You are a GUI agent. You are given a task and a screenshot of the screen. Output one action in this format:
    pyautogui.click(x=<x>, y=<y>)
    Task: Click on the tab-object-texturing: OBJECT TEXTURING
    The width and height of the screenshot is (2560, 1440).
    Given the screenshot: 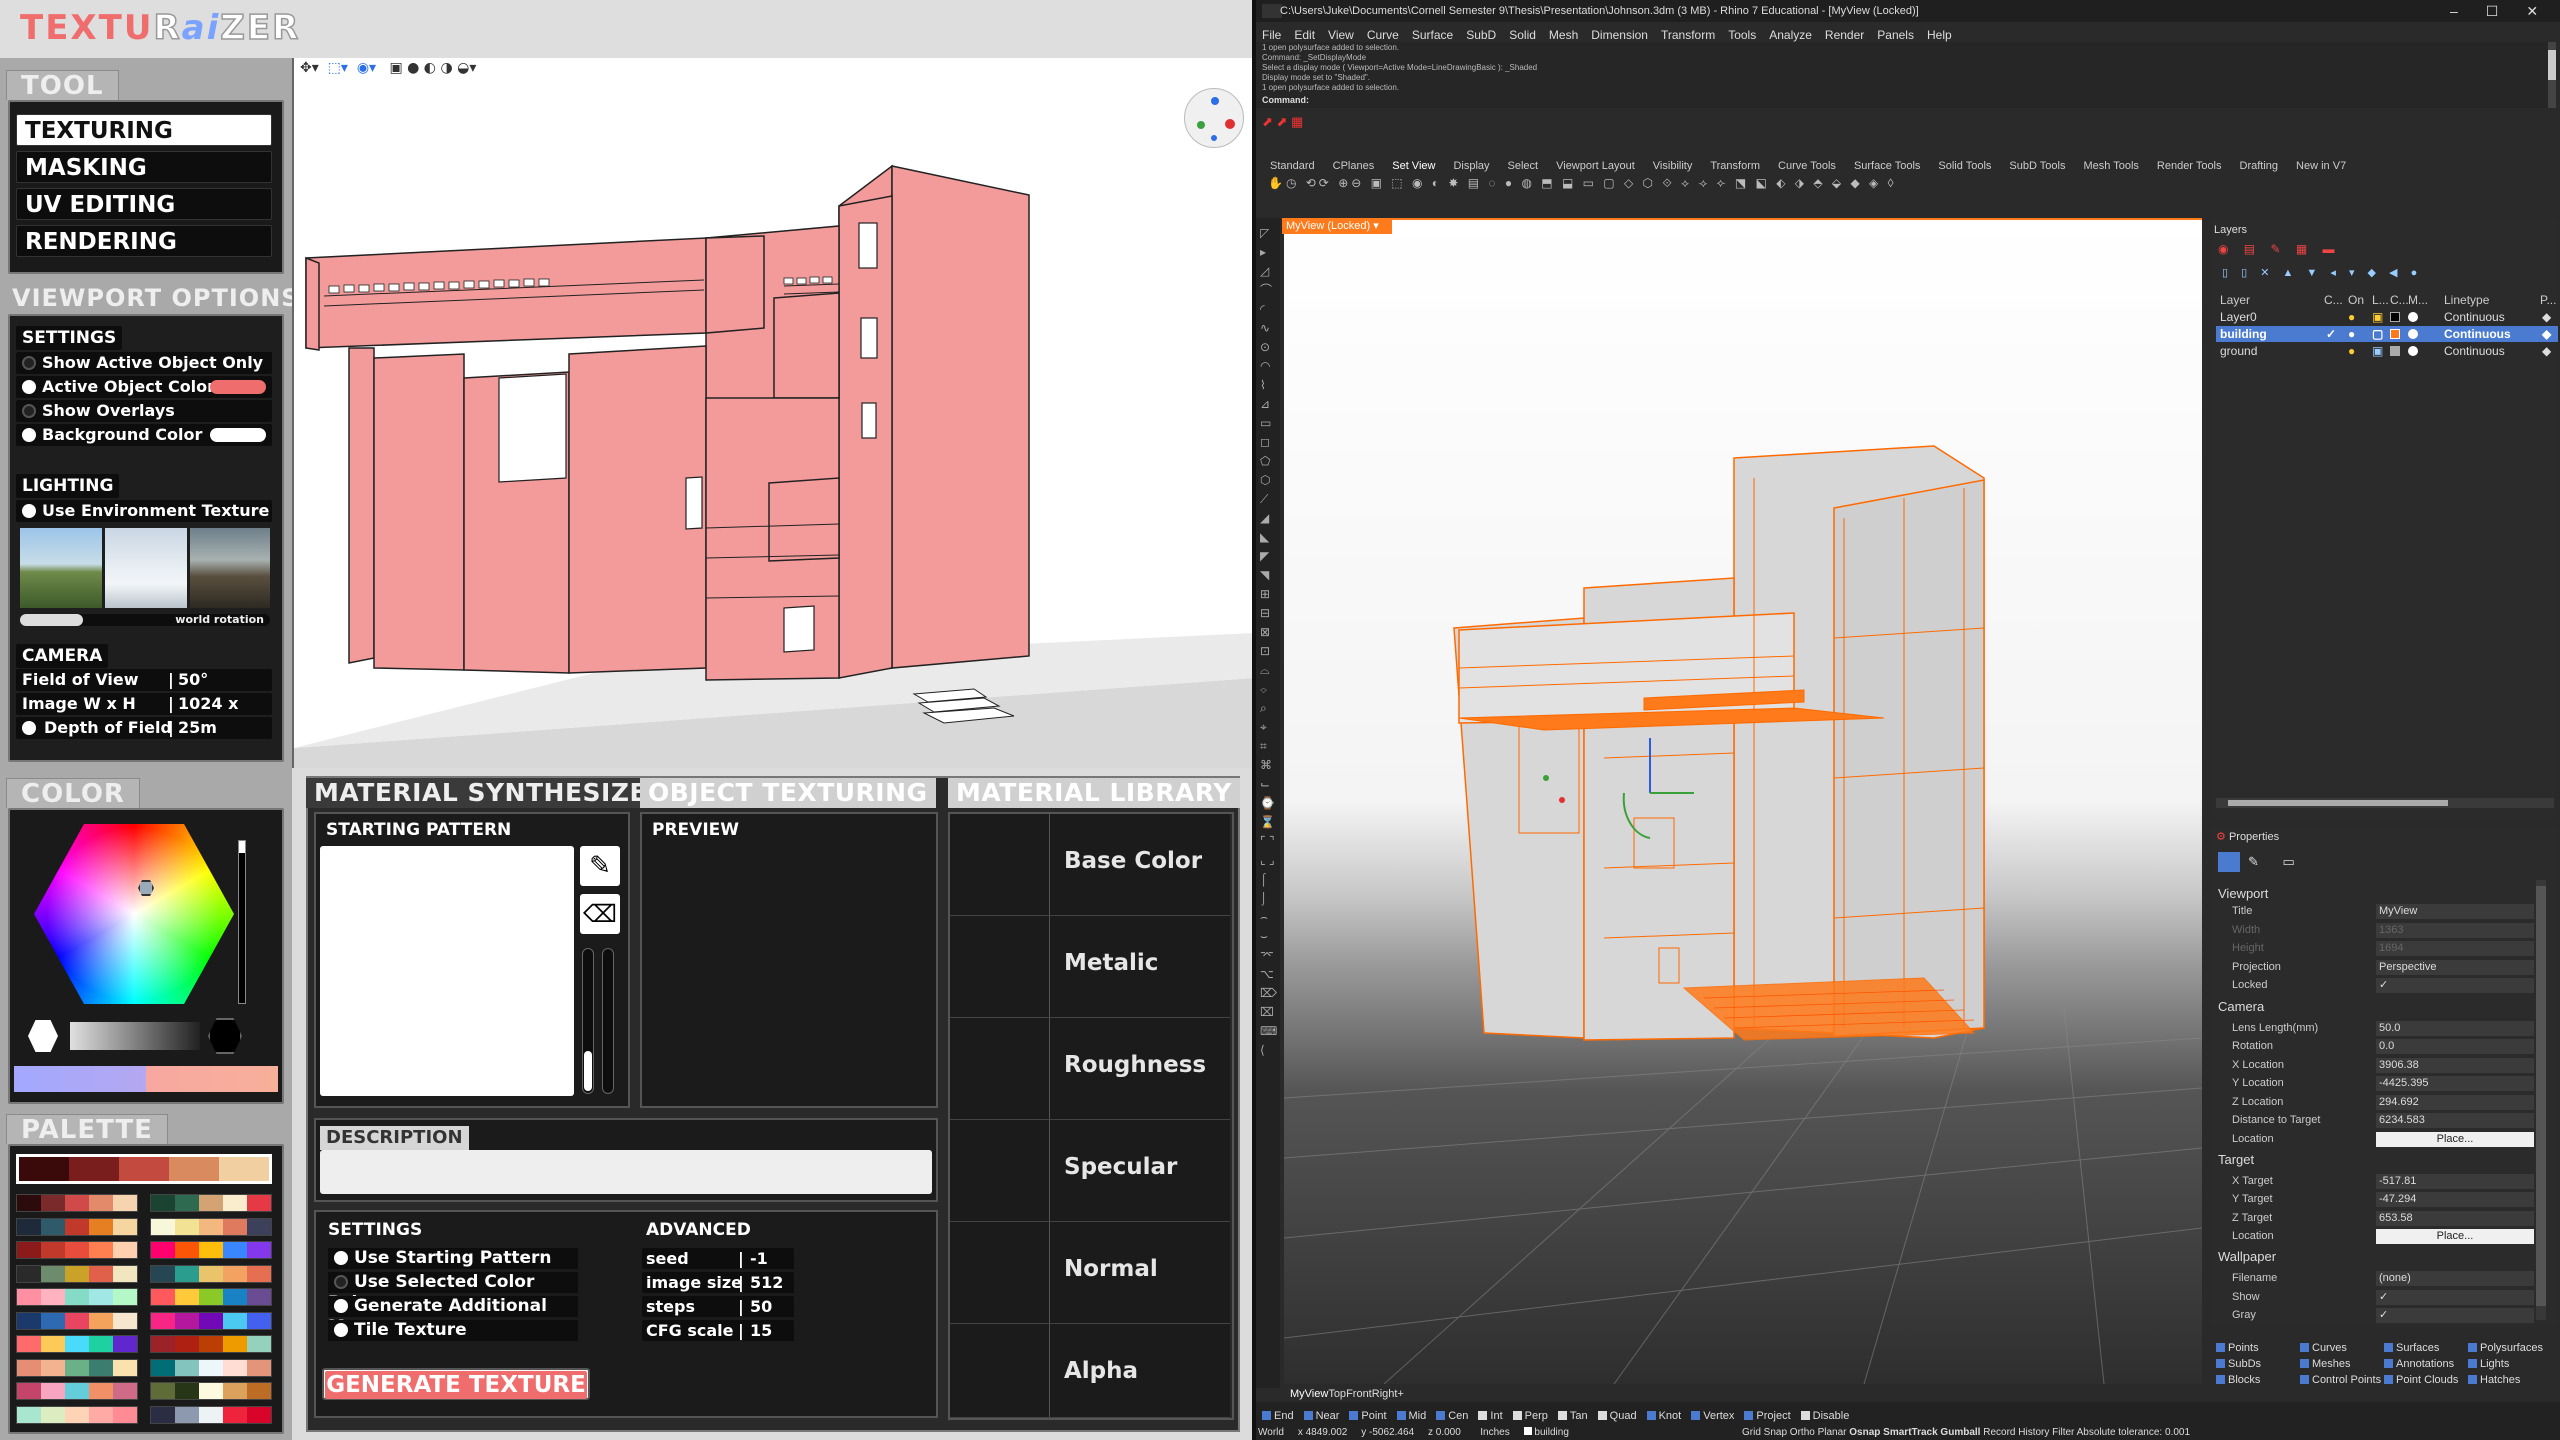 What is the action you would take?
    pyautogui.click(x=788, y=793)
    